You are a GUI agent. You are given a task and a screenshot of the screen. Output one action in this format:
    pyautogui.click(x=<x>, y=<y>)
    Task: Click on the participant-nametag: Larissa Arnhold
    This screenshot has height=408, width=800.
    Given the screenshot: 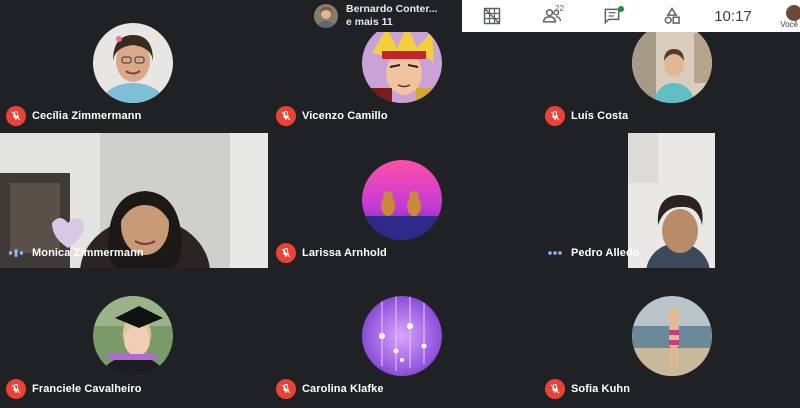 What is the action you would take?
    pyautogui.click(x=331, y=253)
    